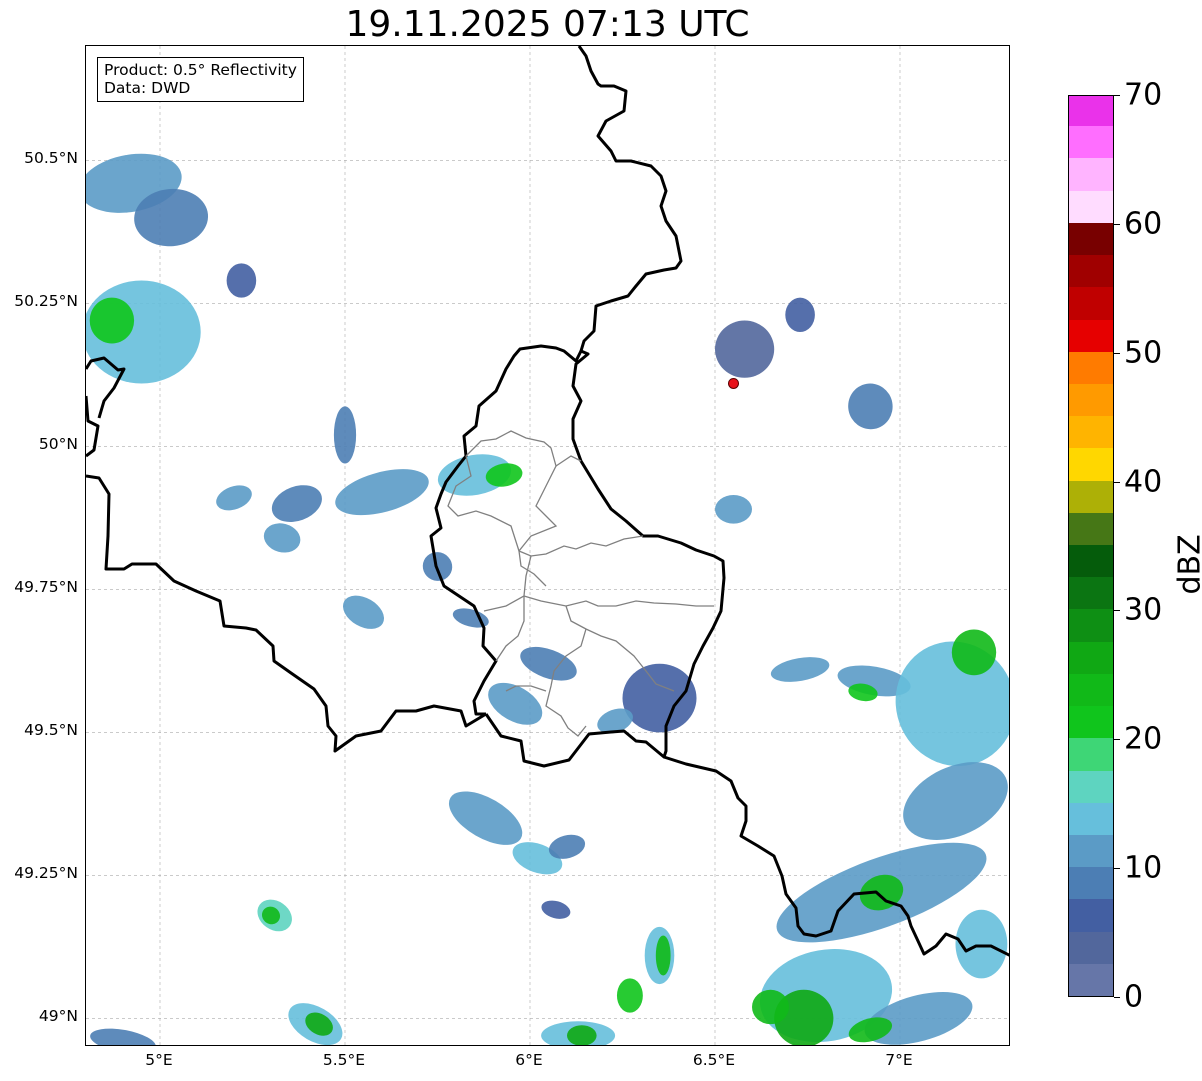  I want to click on colorbar-tick-label: 60, so click(1143, 224).